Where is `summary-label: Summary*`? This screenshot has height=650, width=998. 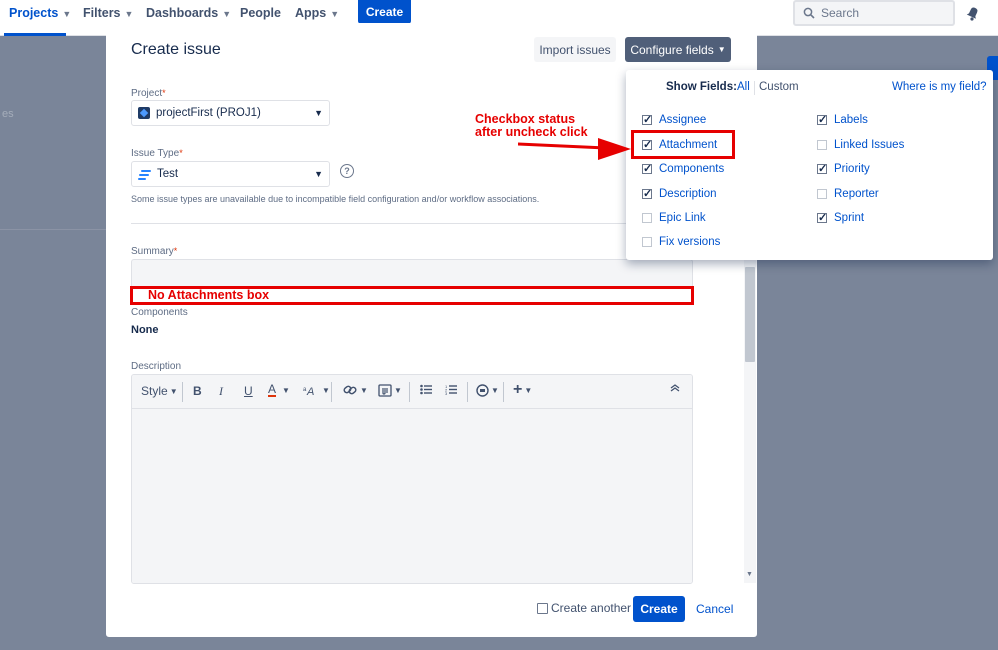 summary-label: Summary* is located at coordinates (154, 251).